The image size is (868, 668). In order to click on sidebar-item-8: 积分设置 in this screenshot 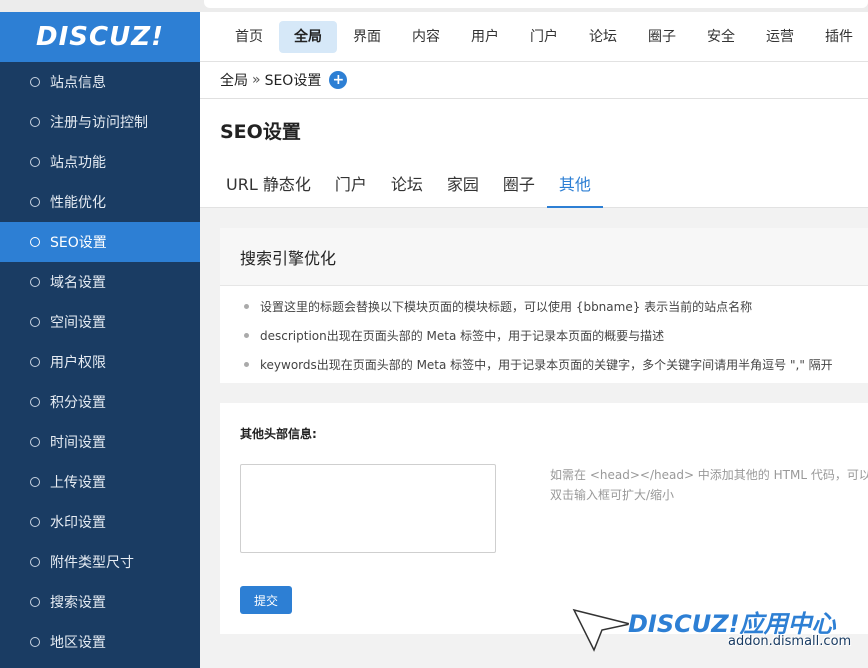, I will do `click(100, 402)`.